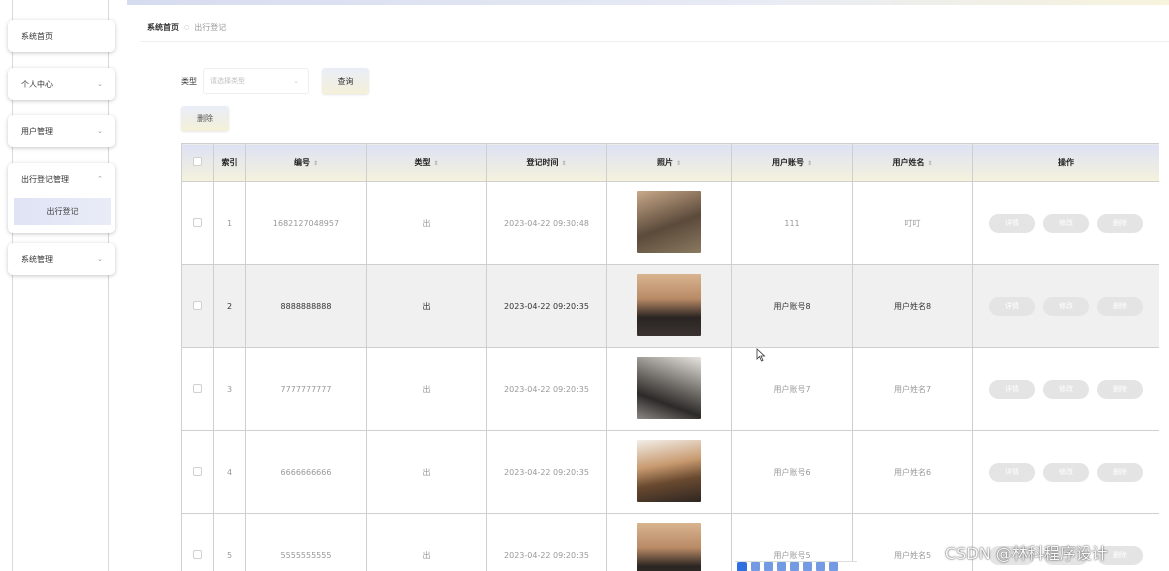  I want to click on cell-name: 叮叮, so click(912, 223).